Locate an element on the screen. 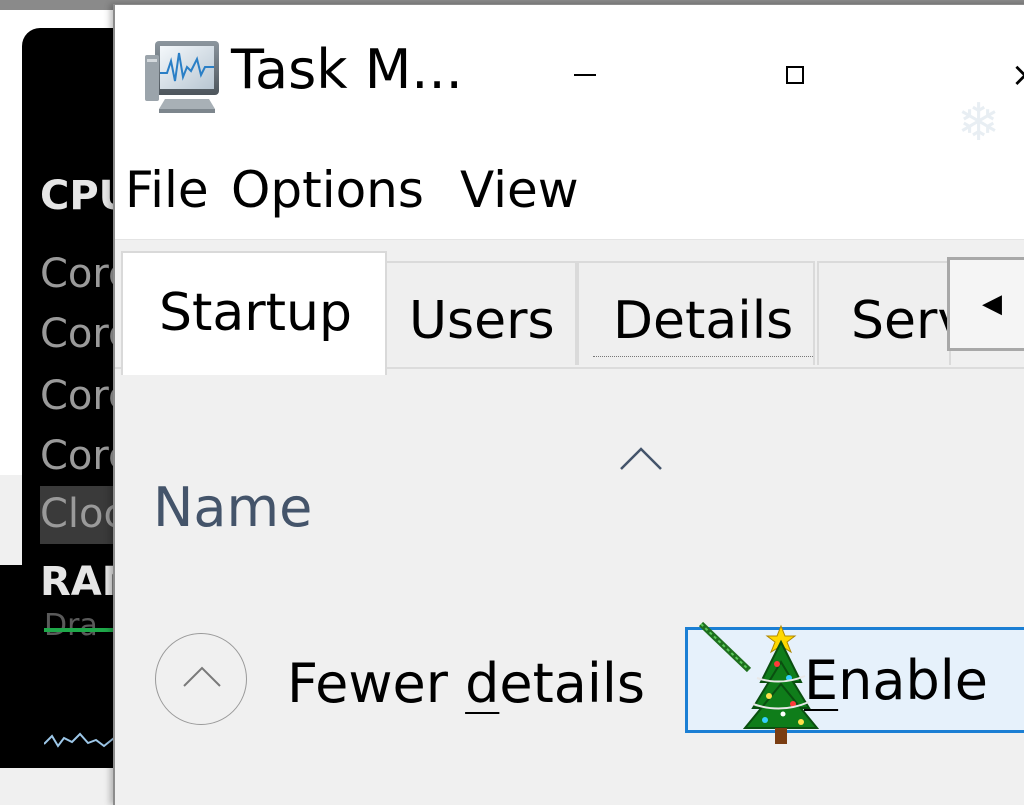  menu-bar: File Options View is located at coordinates (569, 193).